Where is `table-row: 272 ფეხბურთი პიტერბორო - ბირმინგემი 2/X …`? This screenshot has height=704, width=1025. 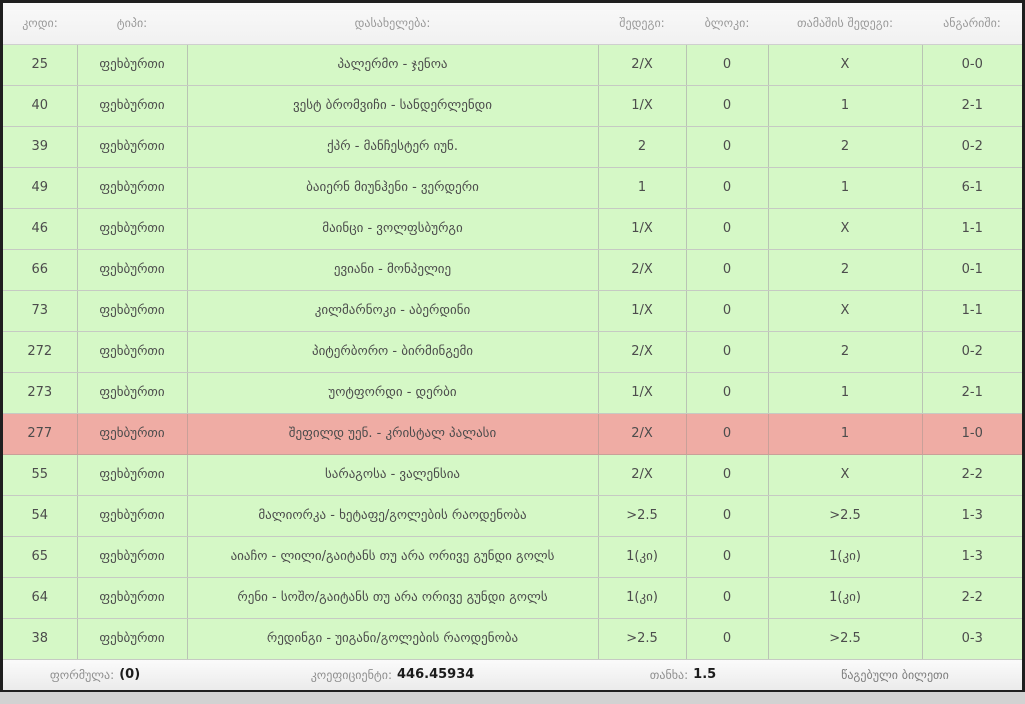
table-row: 272 ფეხბურთი პიტერბორო - ბირმინგემი 2/X … is located at coordinates (512, 352).